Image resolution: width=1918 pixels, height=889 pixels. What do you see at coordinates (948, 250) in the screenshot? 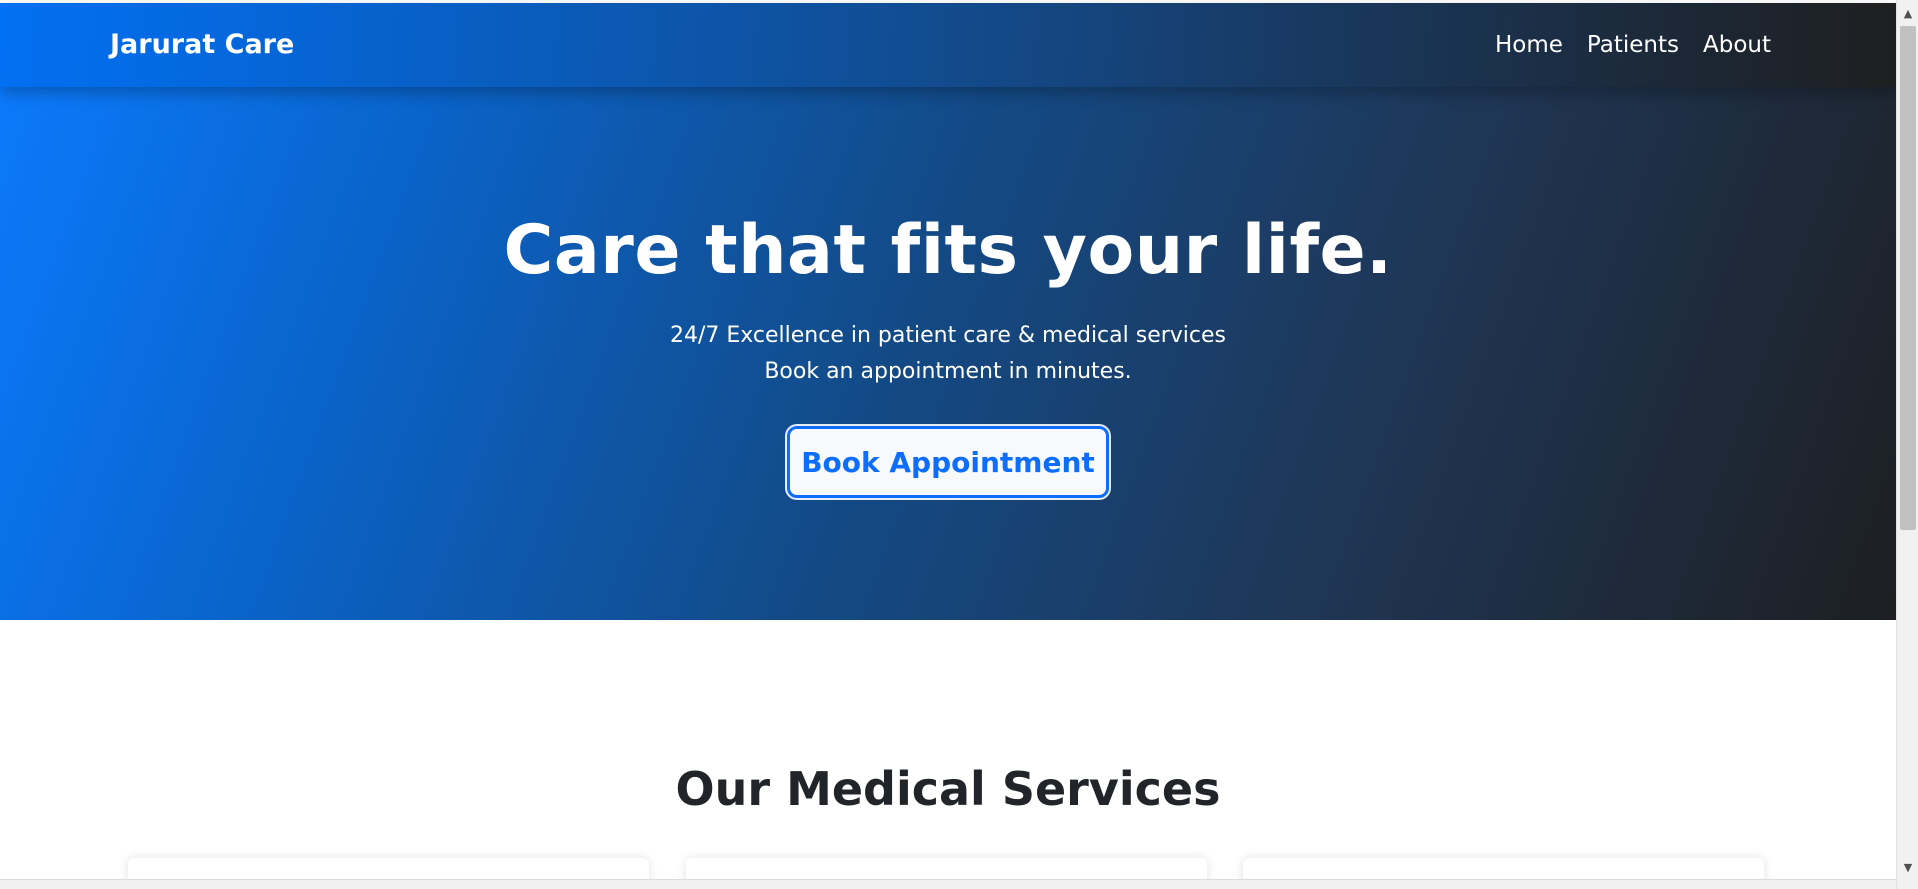
I see `hero-title: Care that fits your life.` at bounding box center [948, 250].